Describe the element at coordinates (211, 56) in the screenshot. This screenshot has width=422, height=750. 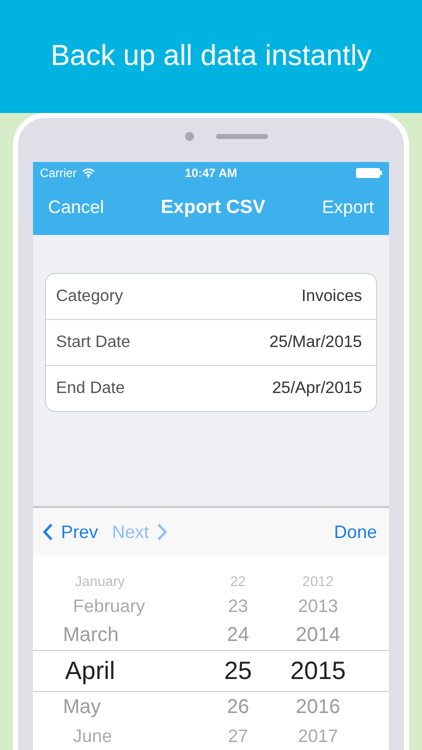
I see `headline: Back up all data instantly` at that location.